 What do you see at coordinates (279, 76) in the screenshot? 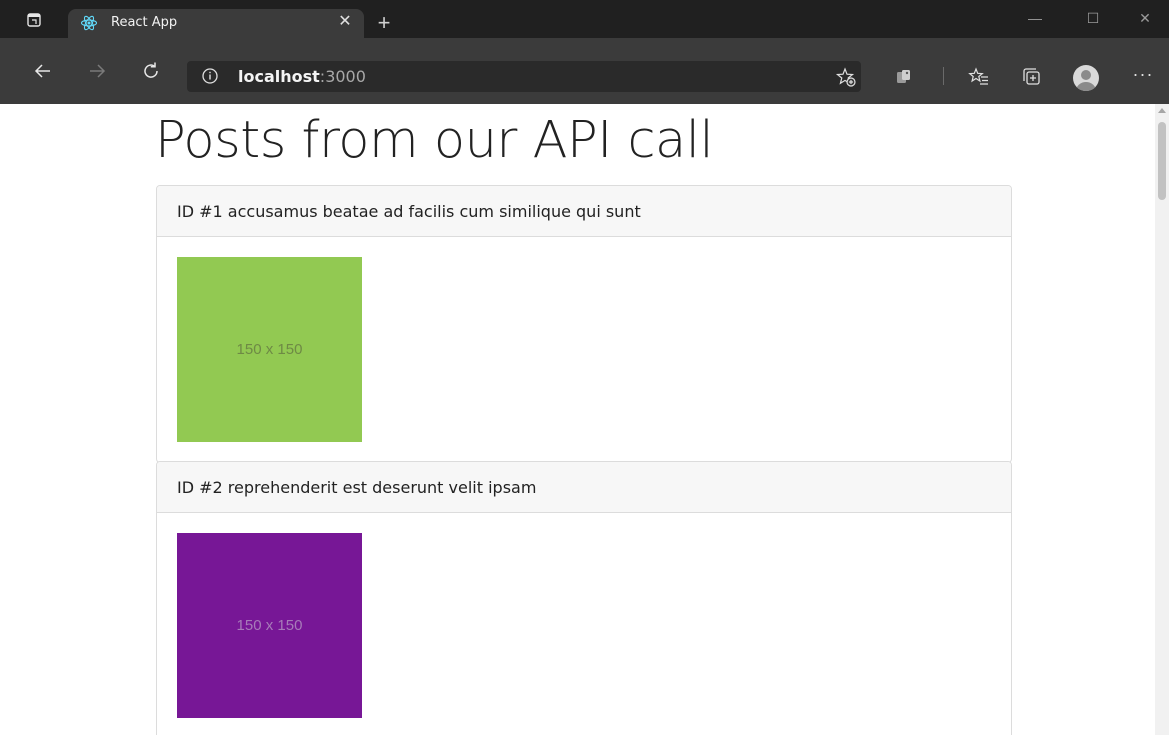
I see `url-host: localhost` at bounding box center [279, 76].